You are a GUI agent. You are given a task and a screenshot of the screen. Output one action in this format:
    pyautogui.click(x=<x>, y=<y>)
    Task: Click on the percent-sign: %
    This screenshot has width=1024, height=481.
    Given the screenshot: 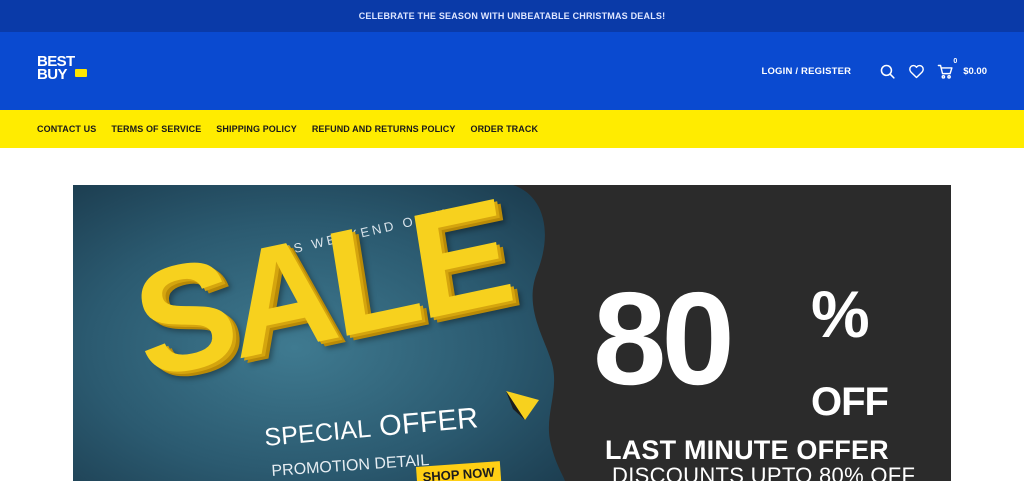 What is the action you would take?
    pyautogui.click(x=840, y=314)
    